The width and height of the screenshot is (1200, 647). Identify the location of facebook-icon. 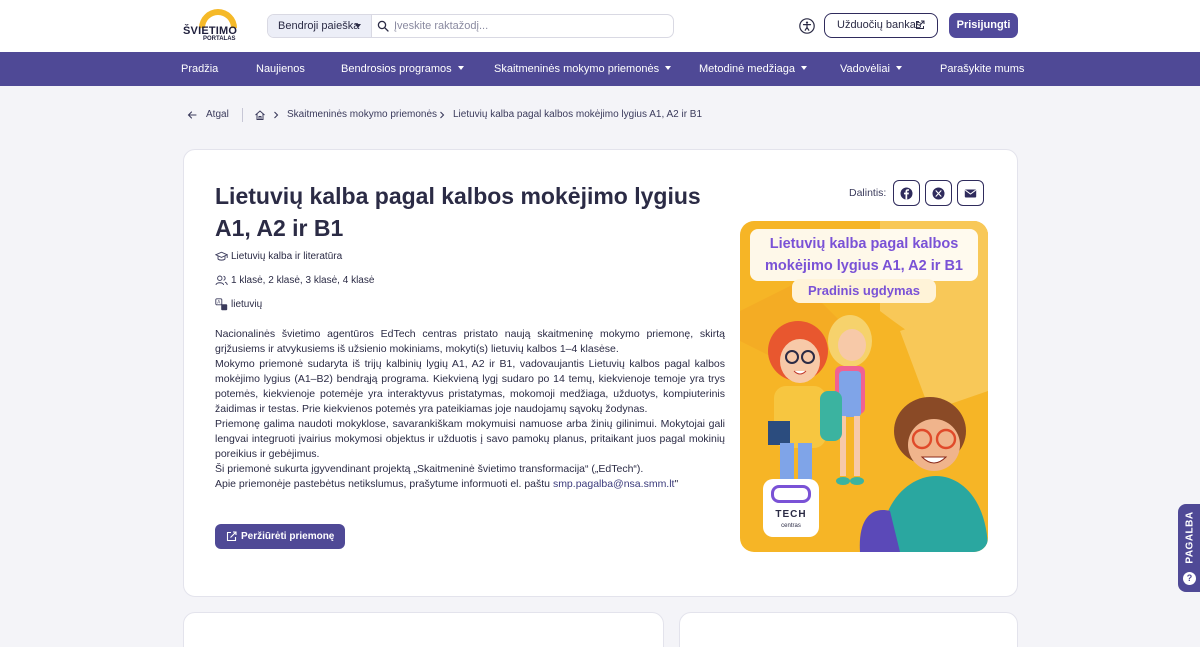
(906, 193).